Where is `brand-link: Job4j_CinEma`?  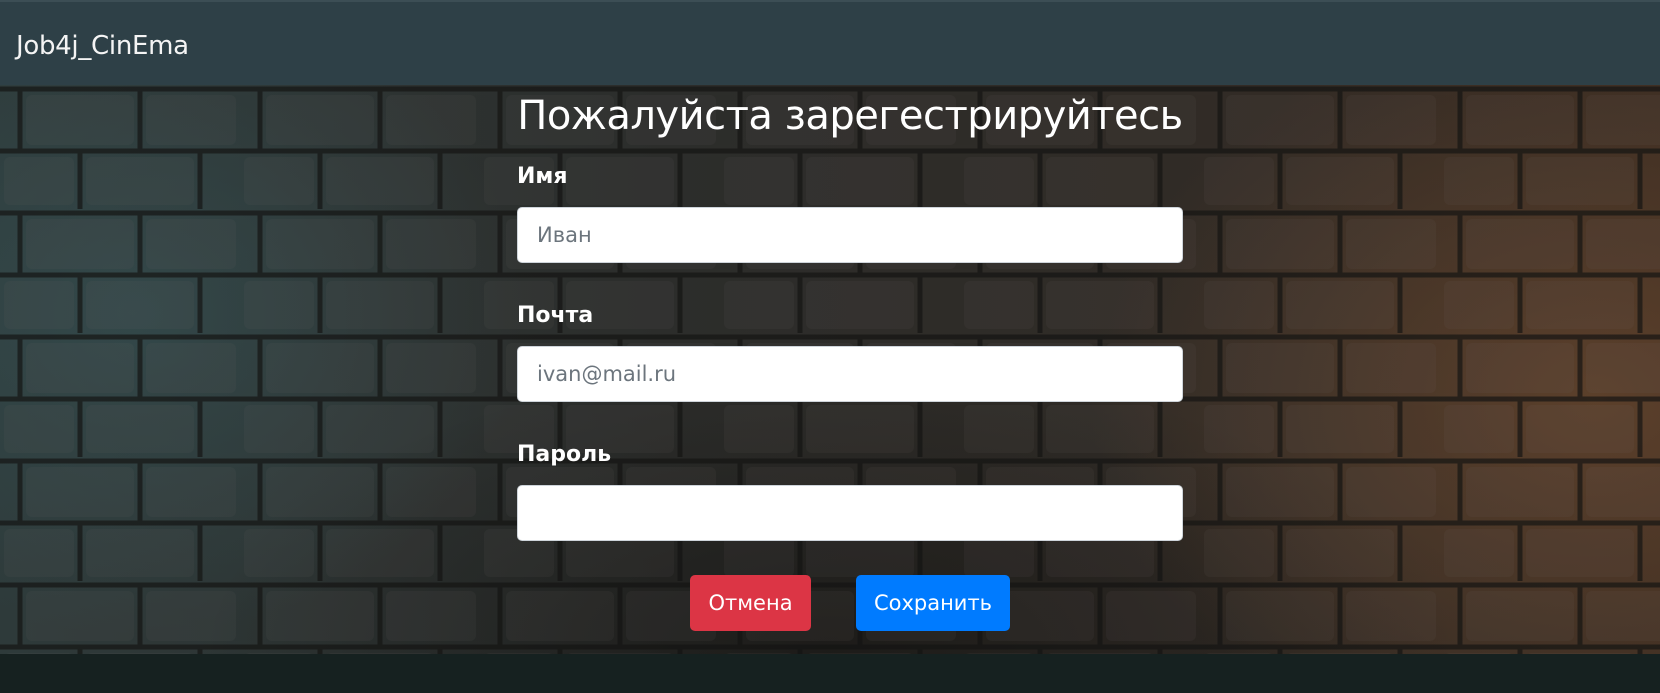 brand-link: Job4j_CinEma is located at coordinates (102, 46).